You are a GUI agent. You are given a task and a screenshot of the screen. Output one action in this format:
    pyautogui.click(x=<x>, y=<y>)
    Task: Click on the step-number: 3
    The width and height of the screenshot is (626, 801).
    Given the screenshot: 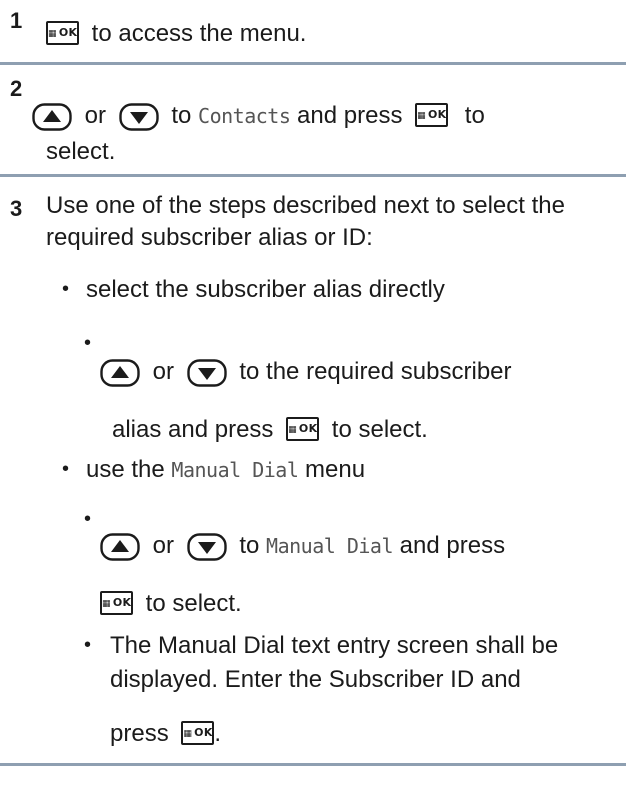 What is the action you would take?
    pyautogui.click(x=16, y=208)
    